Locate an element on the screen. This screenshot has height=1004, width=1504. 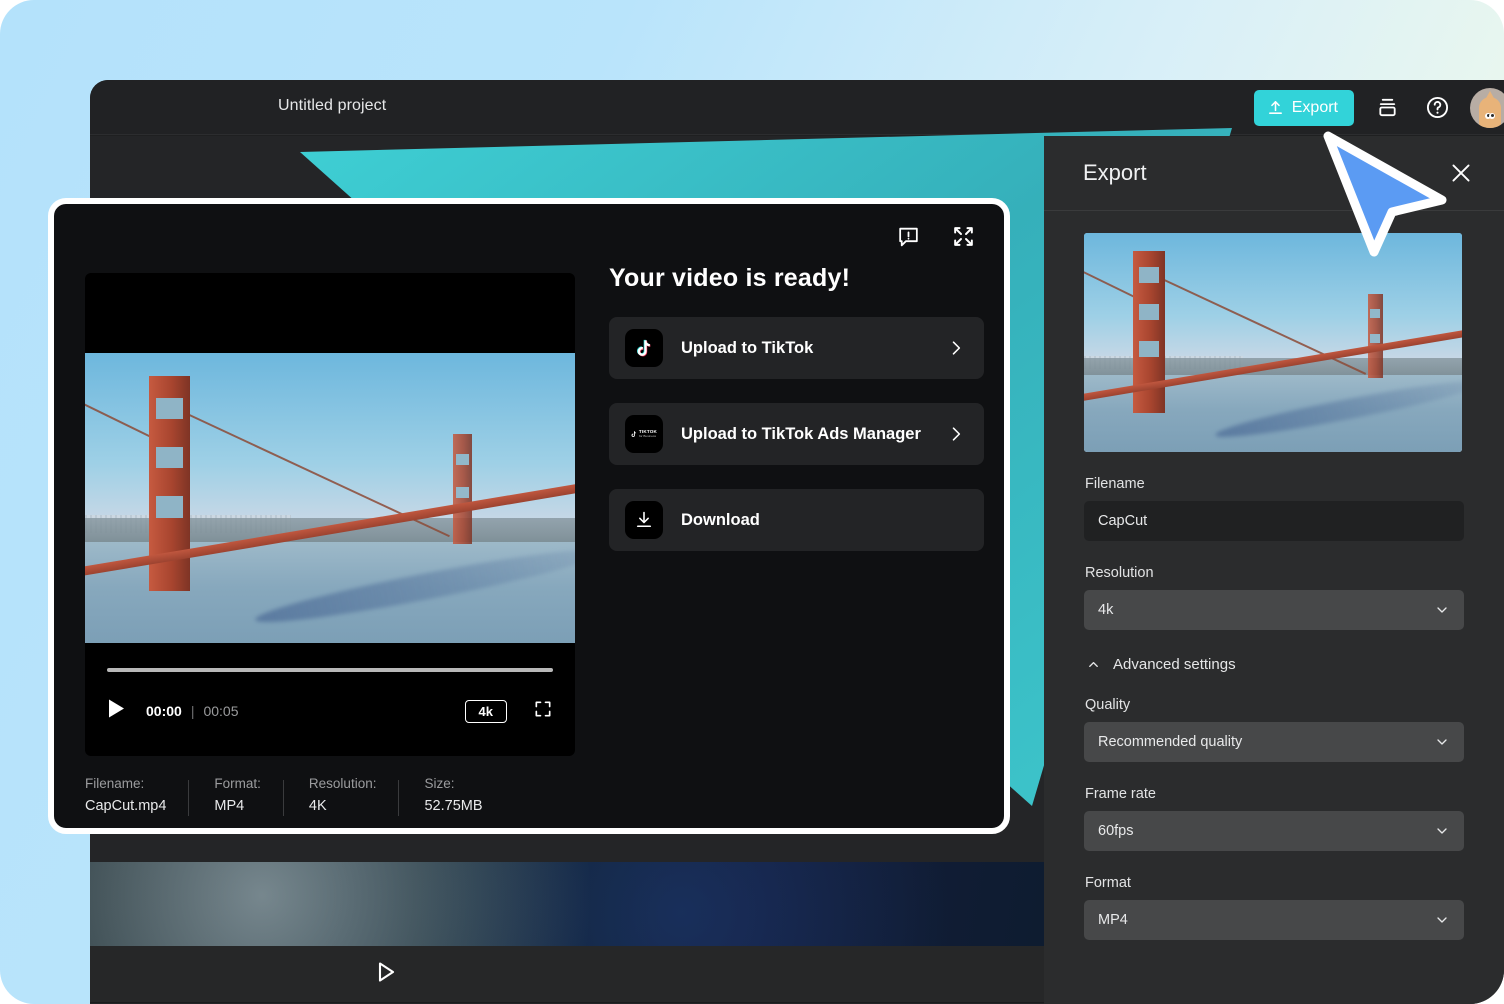
upload-to-tiktok-button: Upload to TikTok is located at coordinates (796, 348).